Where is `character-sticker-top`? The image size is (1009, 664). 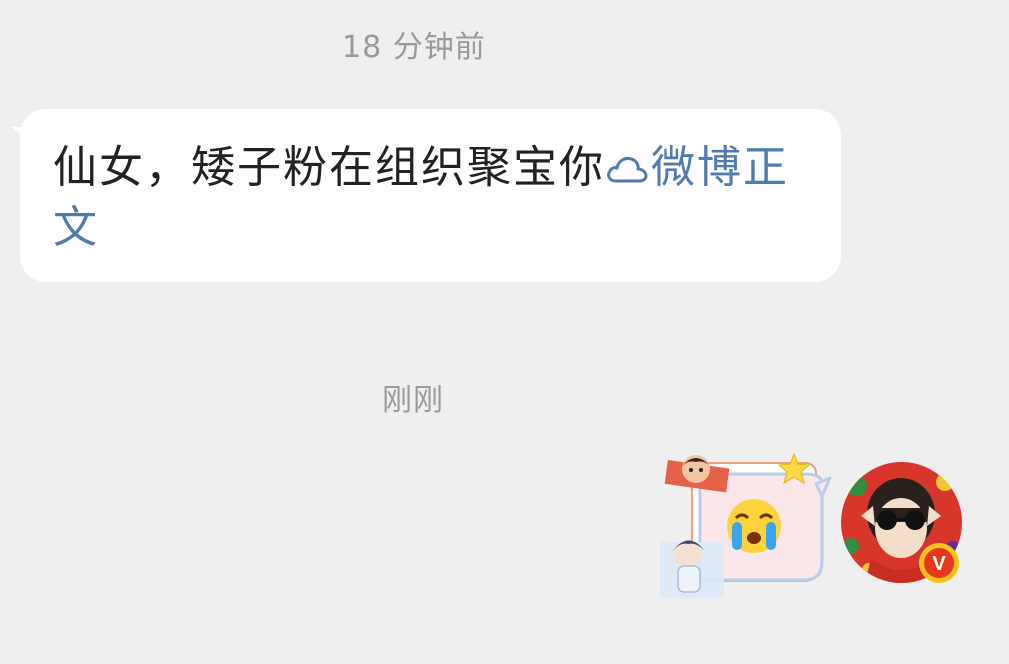 character-sticker-top is located at coordinates (697, 474).